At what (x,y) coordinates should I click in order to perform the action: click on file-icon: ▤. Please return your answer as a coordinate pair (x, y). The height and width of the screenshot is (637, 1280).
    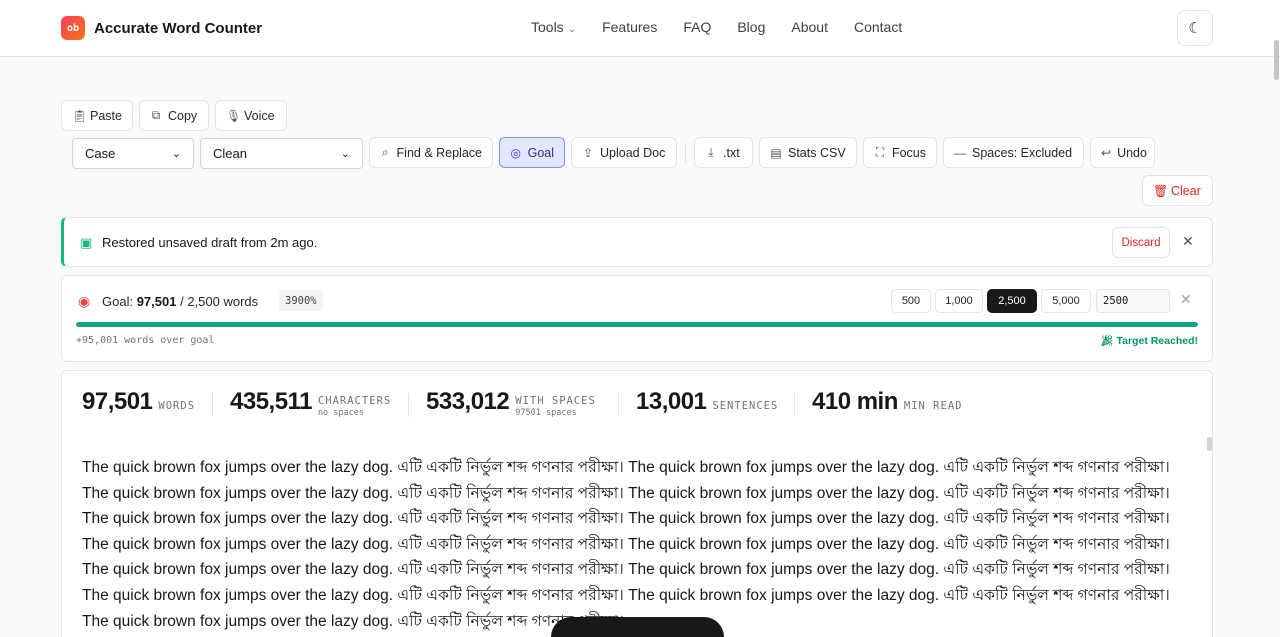
    Looking at the image, I should click on (776, 152).